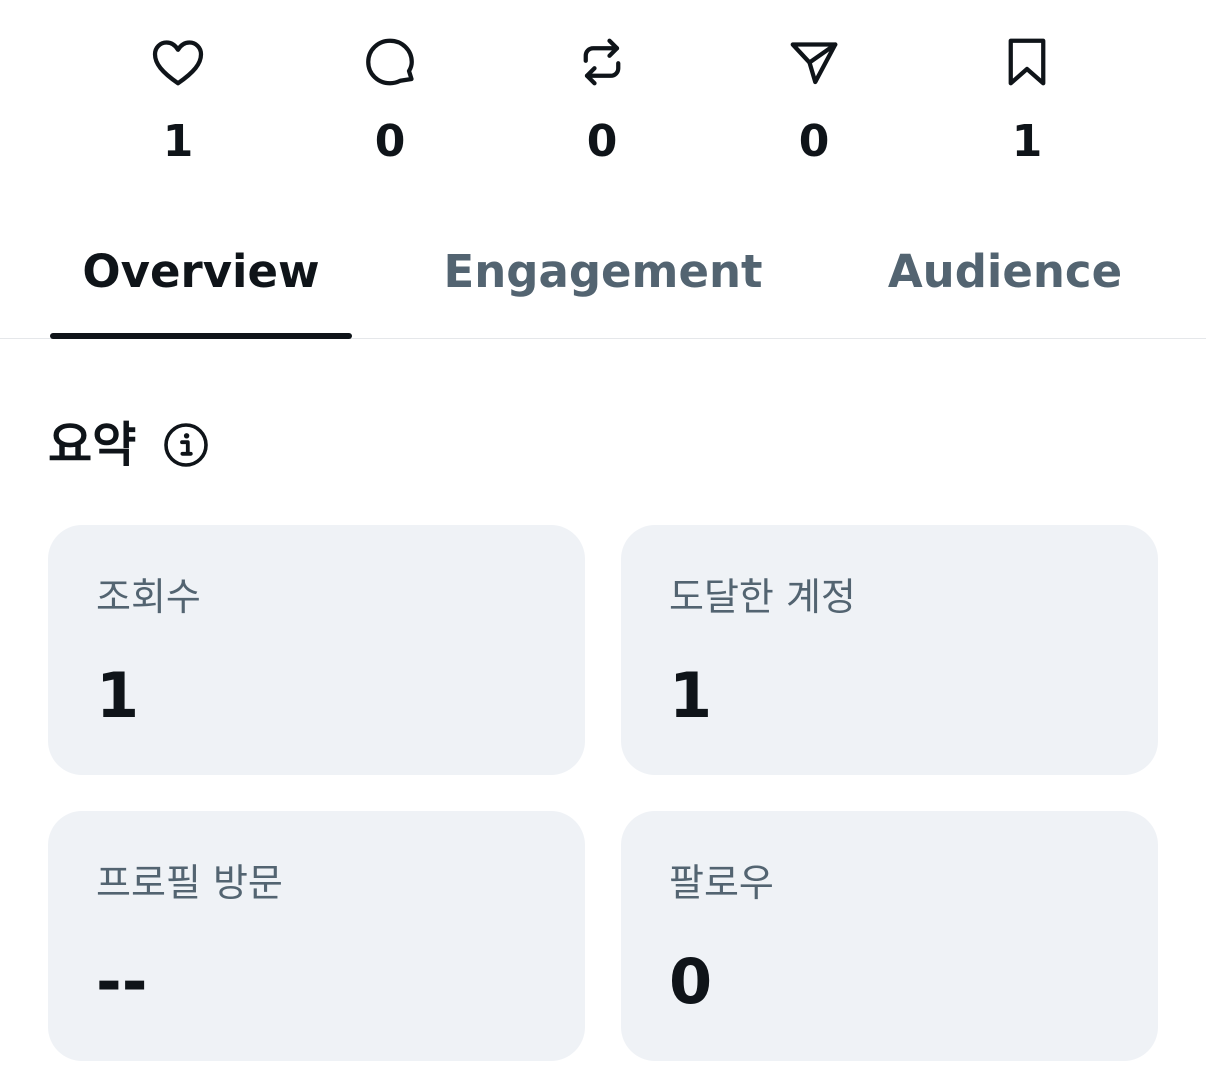  Describe the element at coordinates (316, 936) in the screenshot. I see `profile-visits-card: 프로필 방문 --` at that location.